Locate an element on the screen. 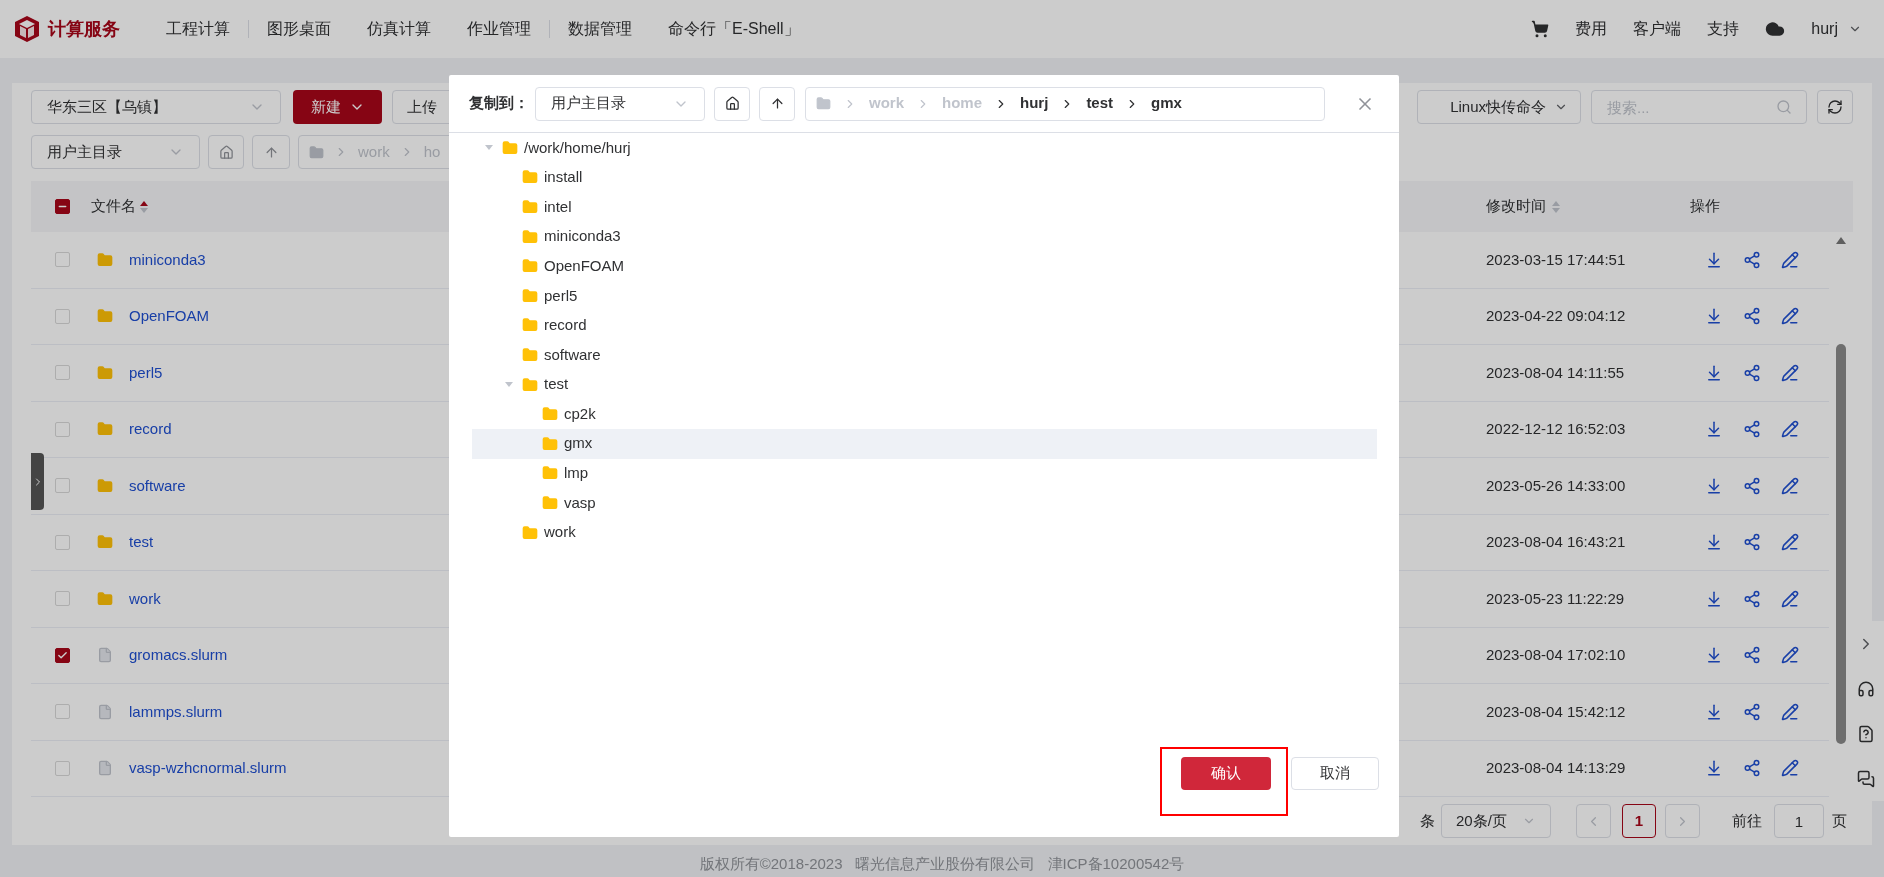 Image resolution: width=1884 pixels, height=877 pixels. confirm-button: 确认 is located at coordinates (1226, 773).